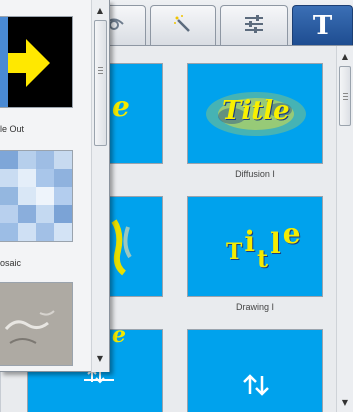  Describe the element at coordinates (264, 245) in the screenshot. I see `drawing-title-glyphs: Title` at that location.